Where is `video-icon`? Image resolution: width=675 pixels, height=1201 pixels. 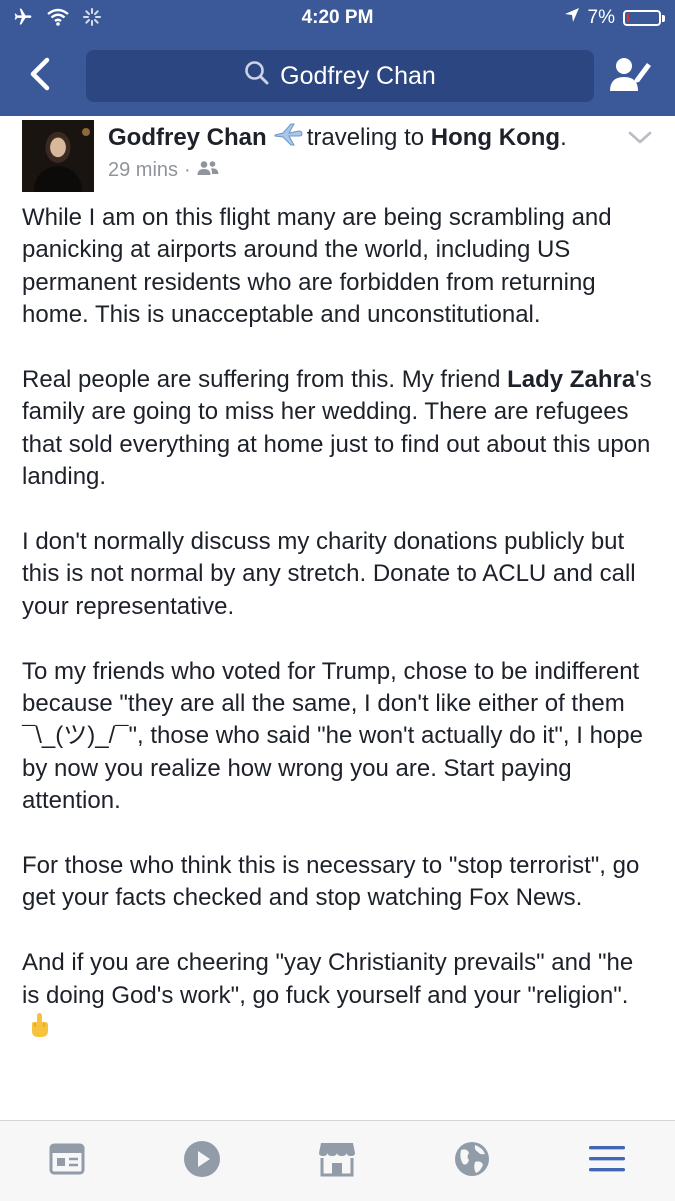
video-icon is located at coordinates (202, 1161).